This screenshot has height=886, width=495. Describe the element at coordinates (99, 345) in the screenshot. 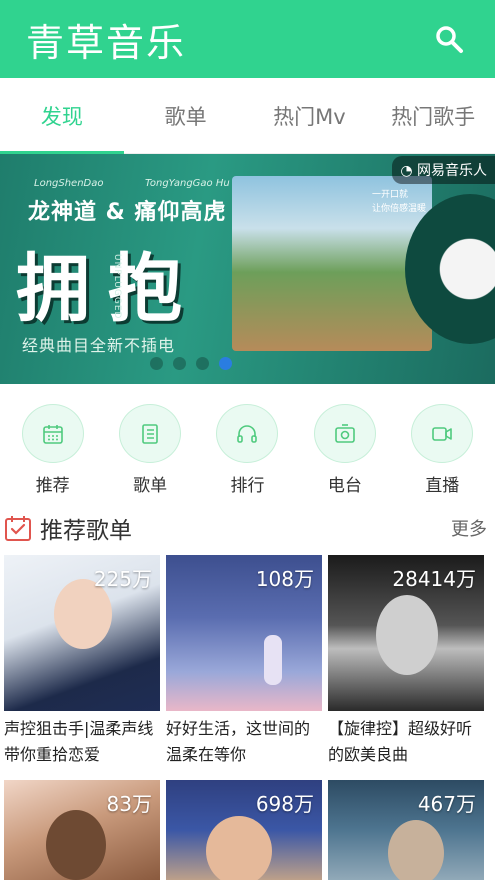

I see `banner-subtitle: 经典曲目全新不插电` at that location.